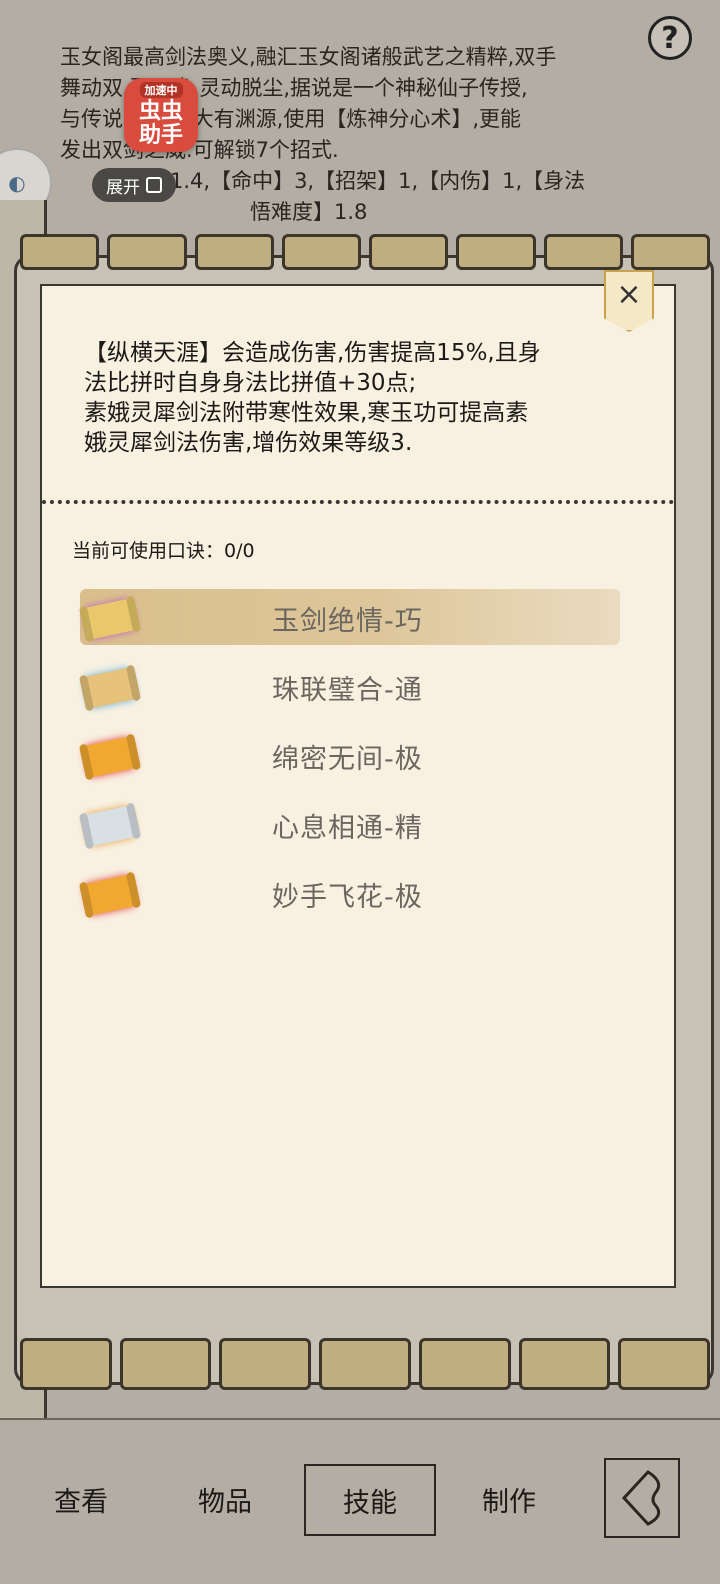 The height and width of the screenshot is (1584, 720). What do you see at coordinates (347, 828) in the screenshot?
I see `formula-label: 心息相通-精` at bounding box center [347, 828].